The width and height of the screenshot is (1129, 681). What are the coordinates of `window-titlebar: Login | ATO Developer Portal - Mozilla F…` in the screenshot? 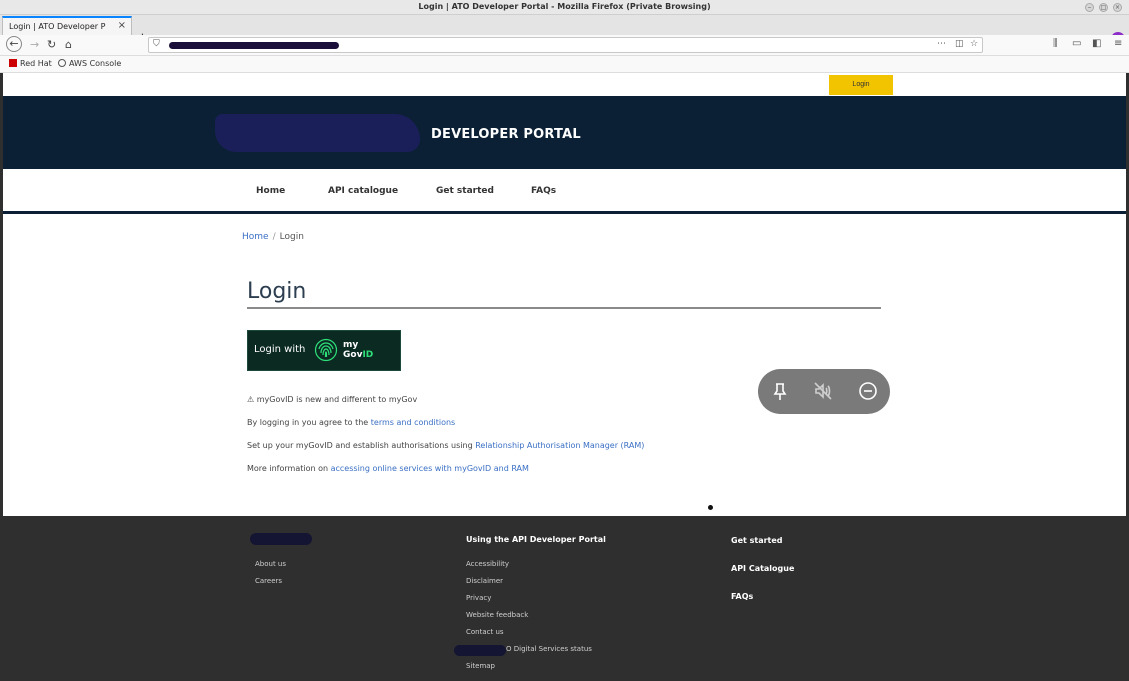 It's located at (564, 7).